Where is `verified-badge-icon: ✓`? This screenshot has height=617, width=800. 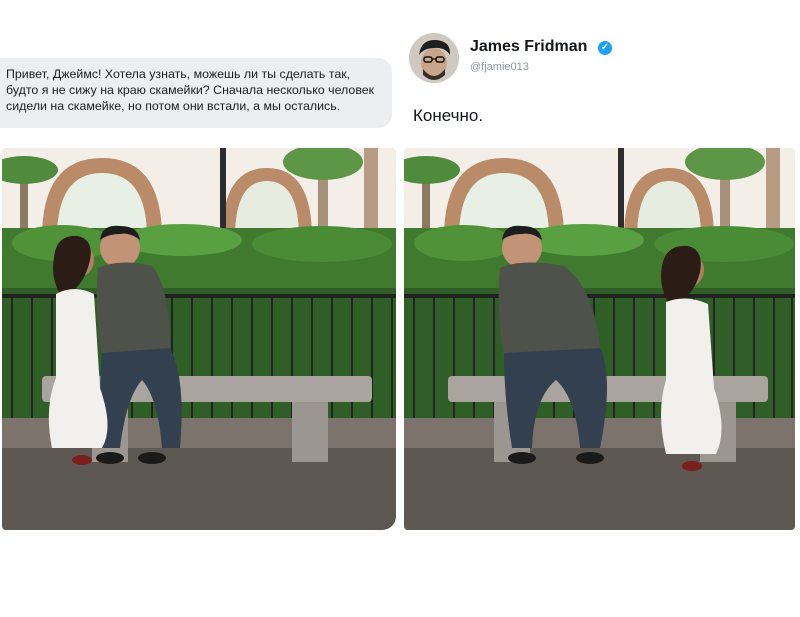
verified-badge-icon: ✓ is located at coordinates (605, 48).